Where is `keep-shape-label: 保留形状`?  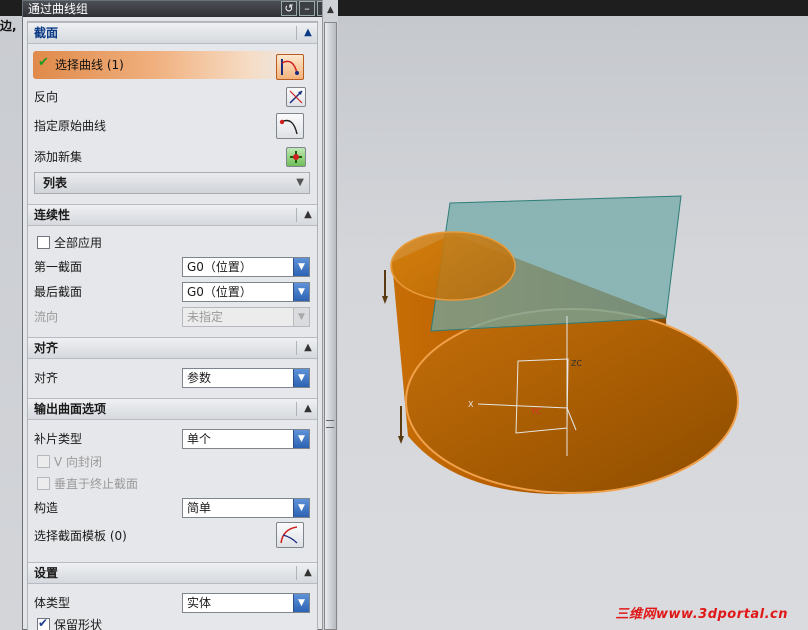
keep-shape-label: 保留形状 is located at coordinates (78, 624).